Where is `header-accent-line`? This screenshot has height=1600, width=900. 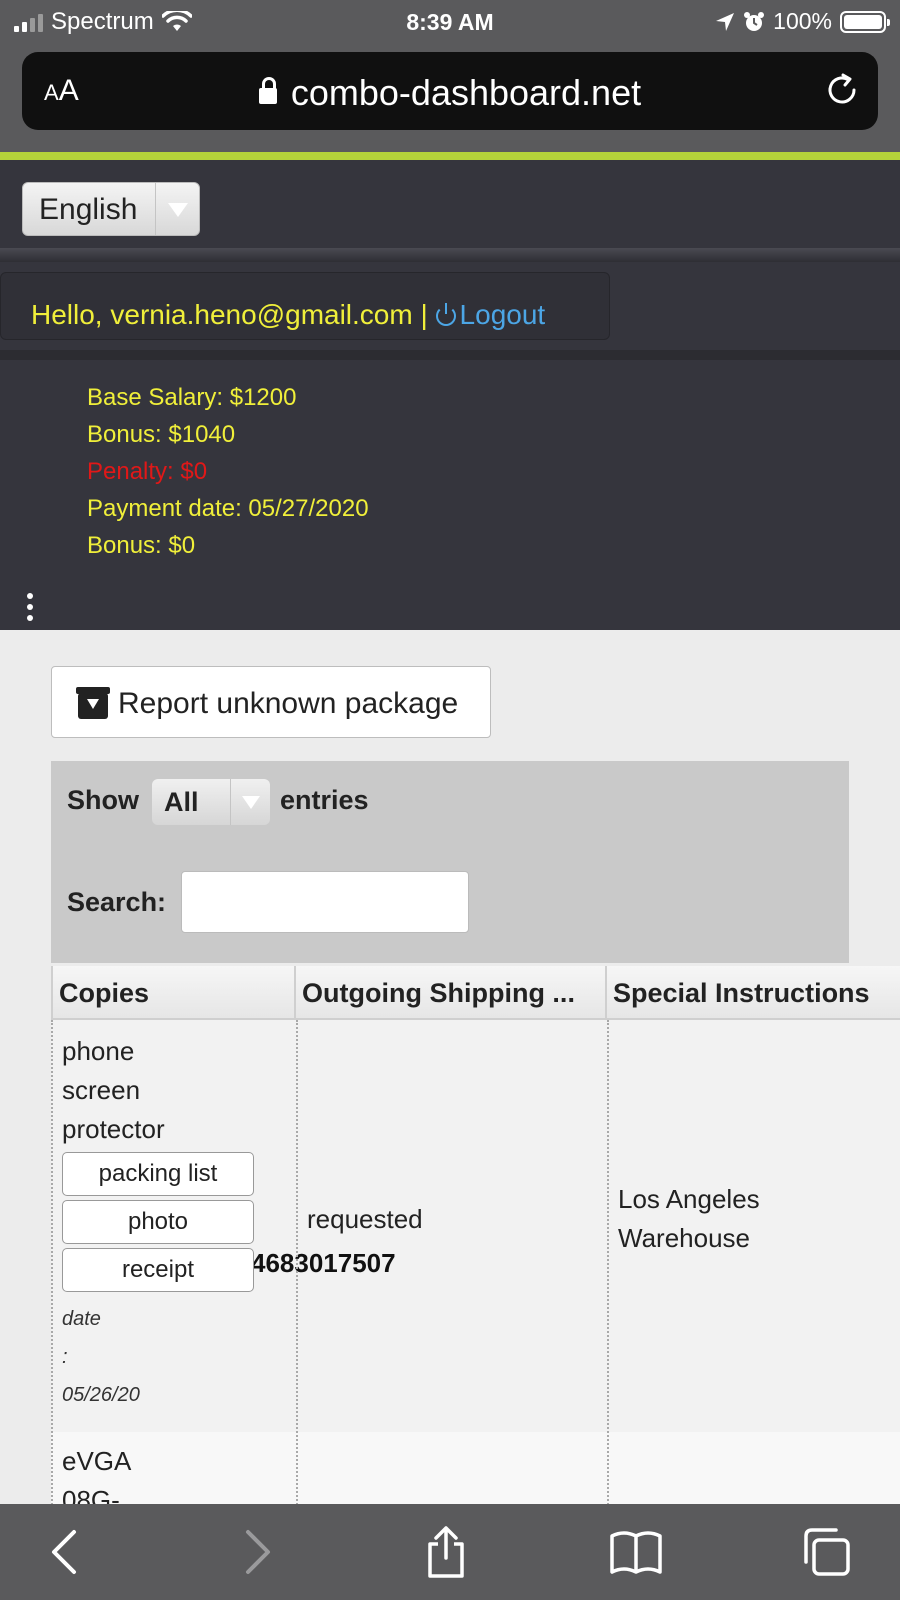 header-accent-line is located at coordinates (450, 156).